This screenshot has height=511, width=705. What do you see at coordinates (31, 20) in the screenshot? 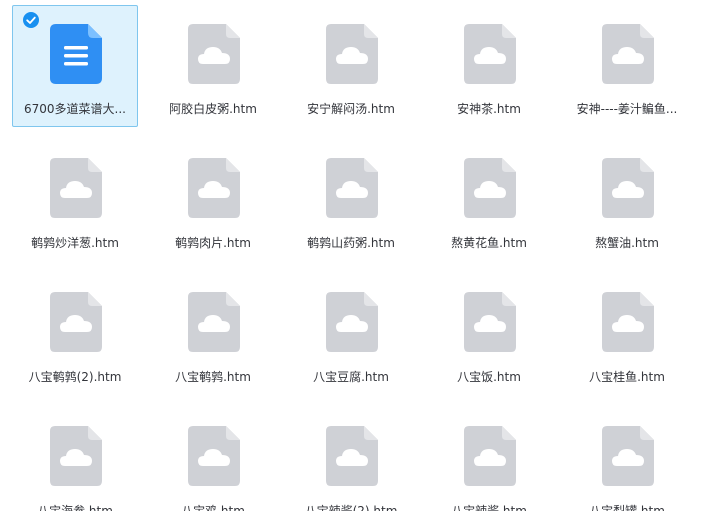
I see `checkmark-icon` at bounding box center [31, 20].